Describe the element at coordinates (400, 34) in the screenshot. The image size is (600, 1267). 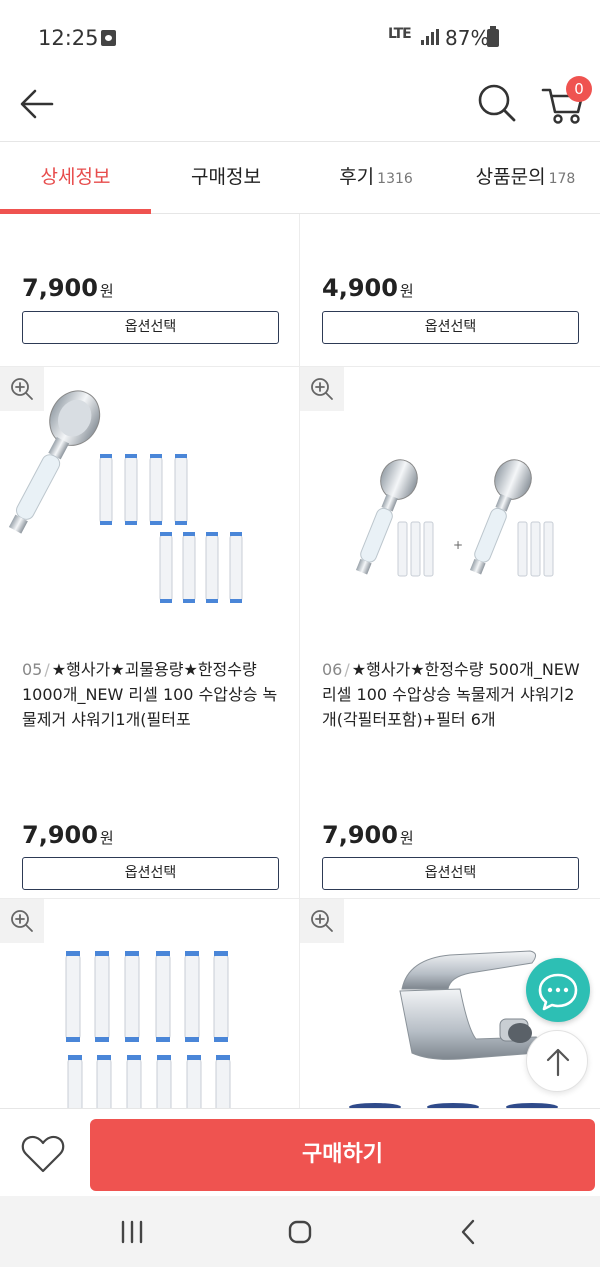
I see `network-type: LTE` at that location.